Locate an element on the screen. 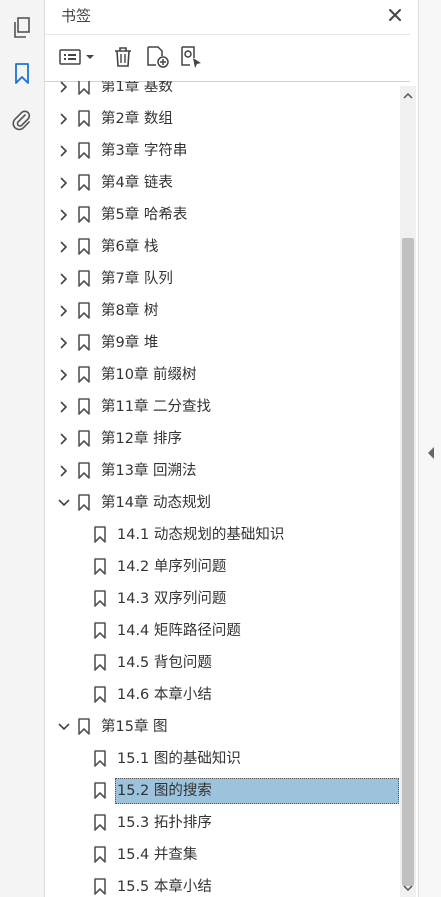  new-bookmark-icon is located at coordinates (158, 57).